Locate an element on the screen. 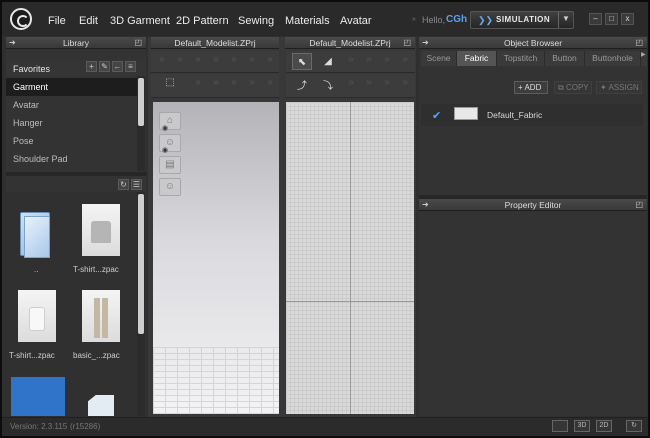 The width and height of the screenshot is (650, 438). menu-edit: Edit is located at coordinates (88, 21).